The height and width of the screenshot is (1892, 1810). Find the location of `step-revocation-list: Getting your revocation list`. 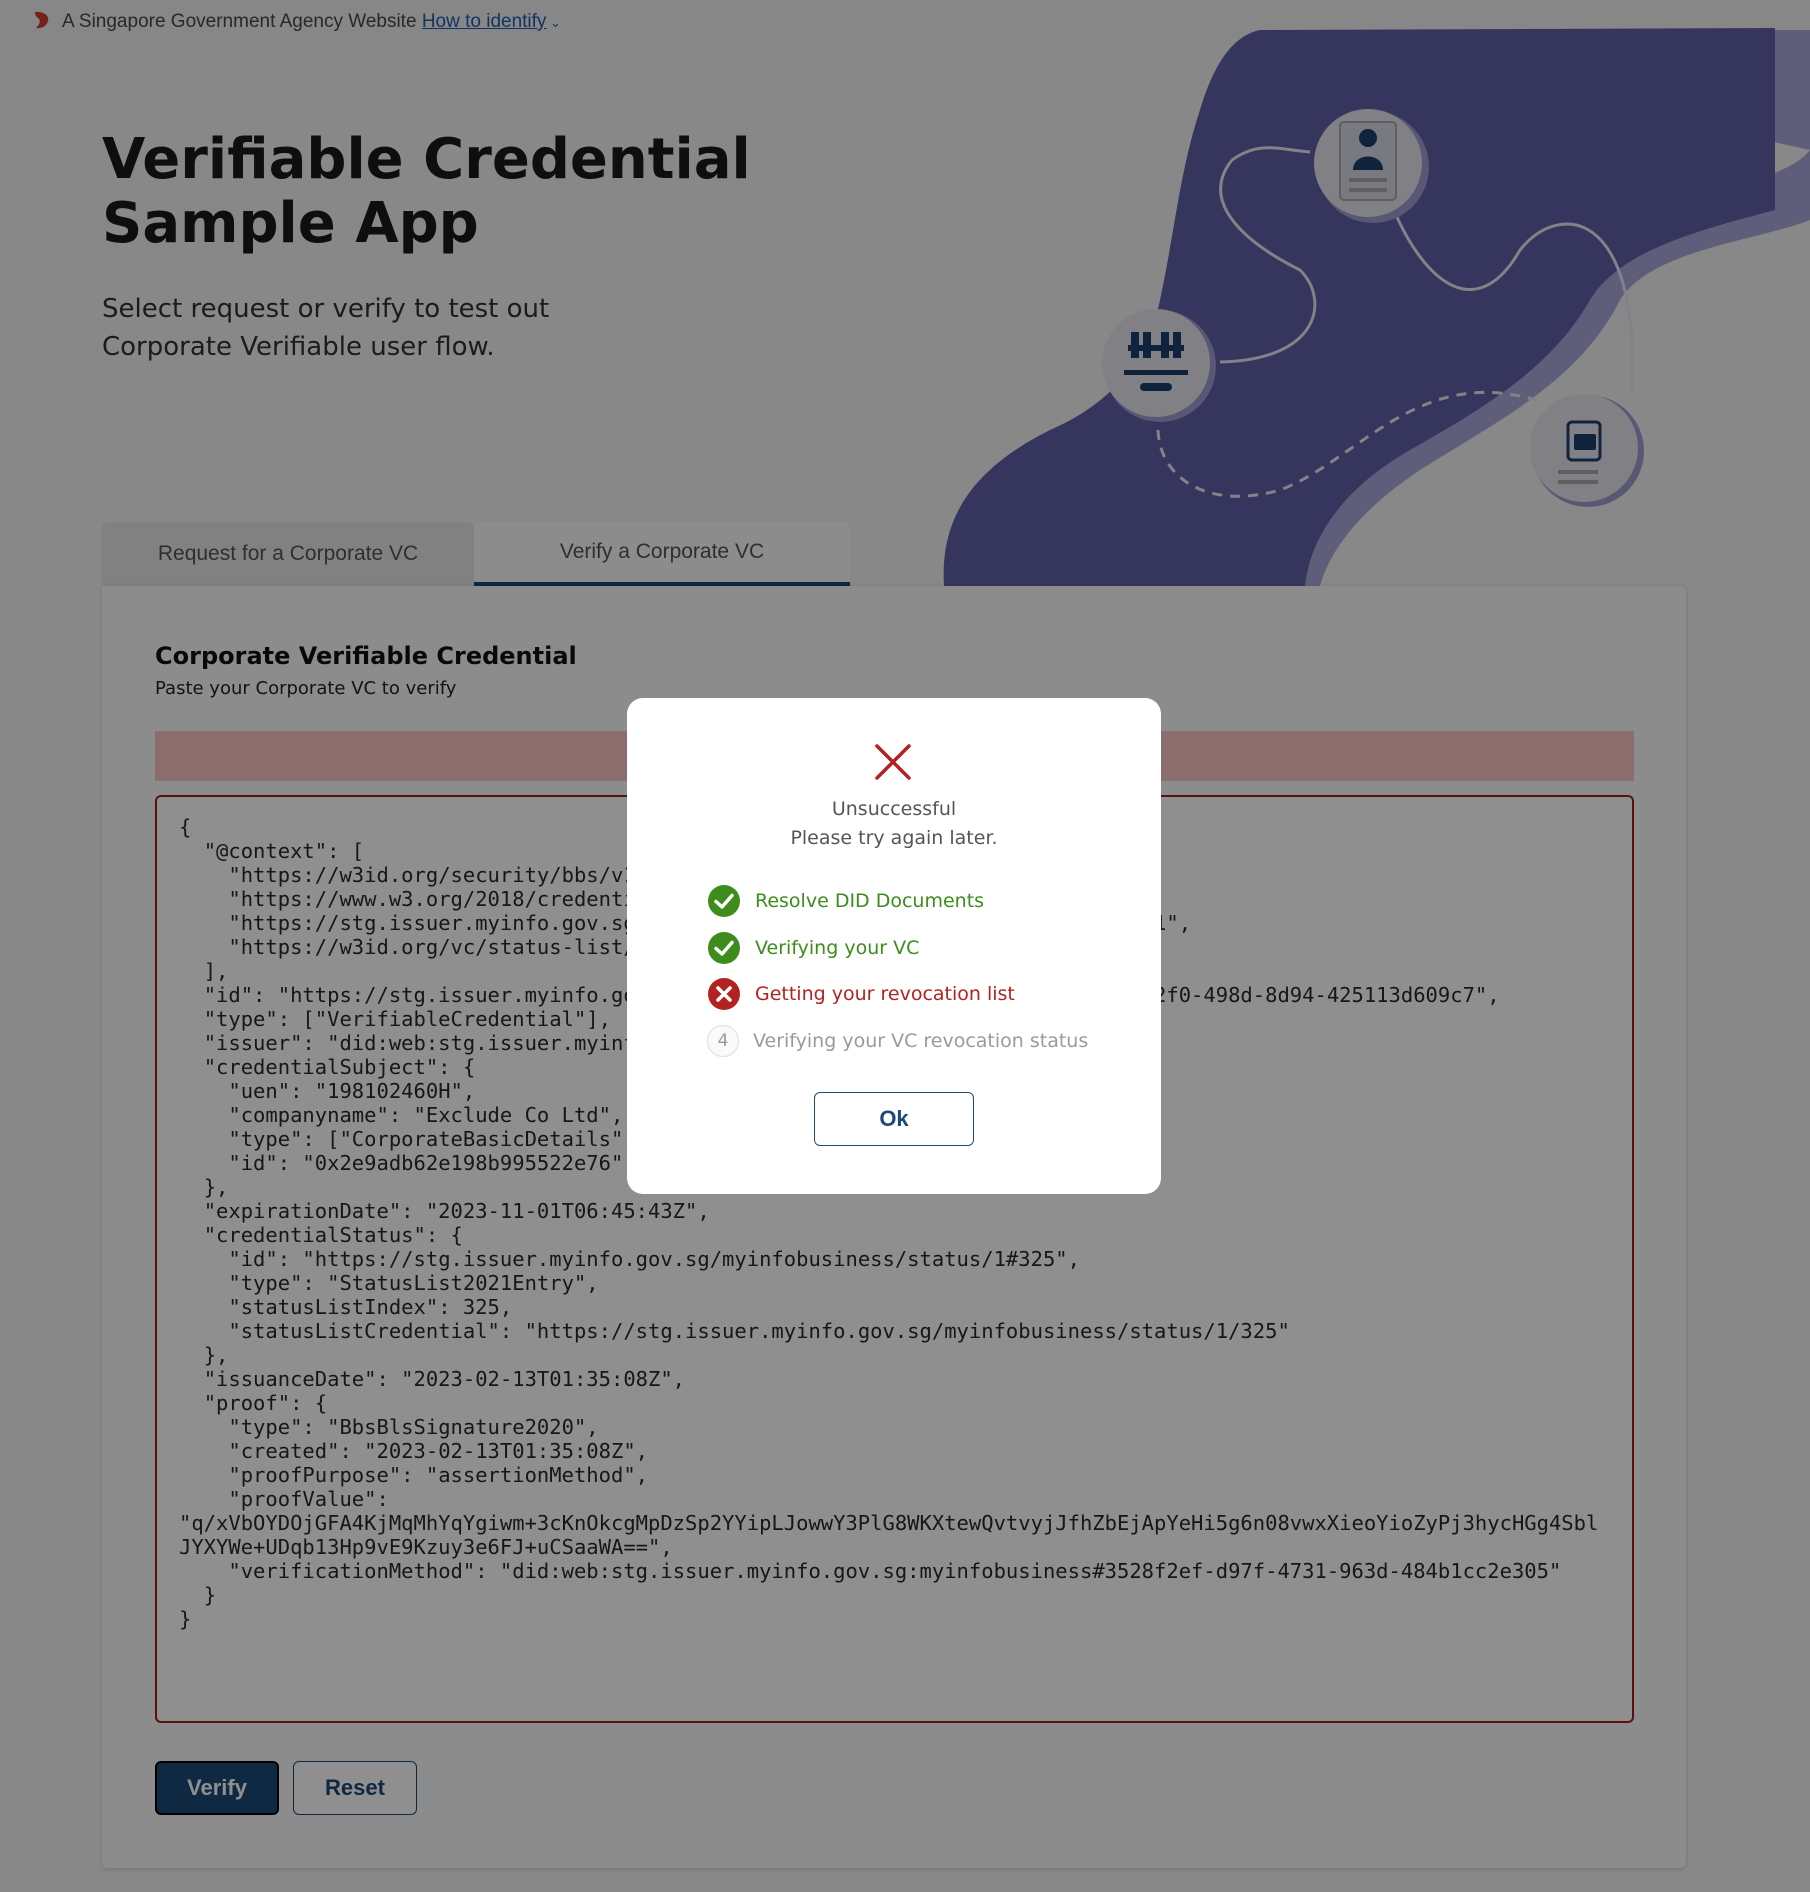

step-revocation-list: Getting your revocation list is located at coordinates (861, 994).